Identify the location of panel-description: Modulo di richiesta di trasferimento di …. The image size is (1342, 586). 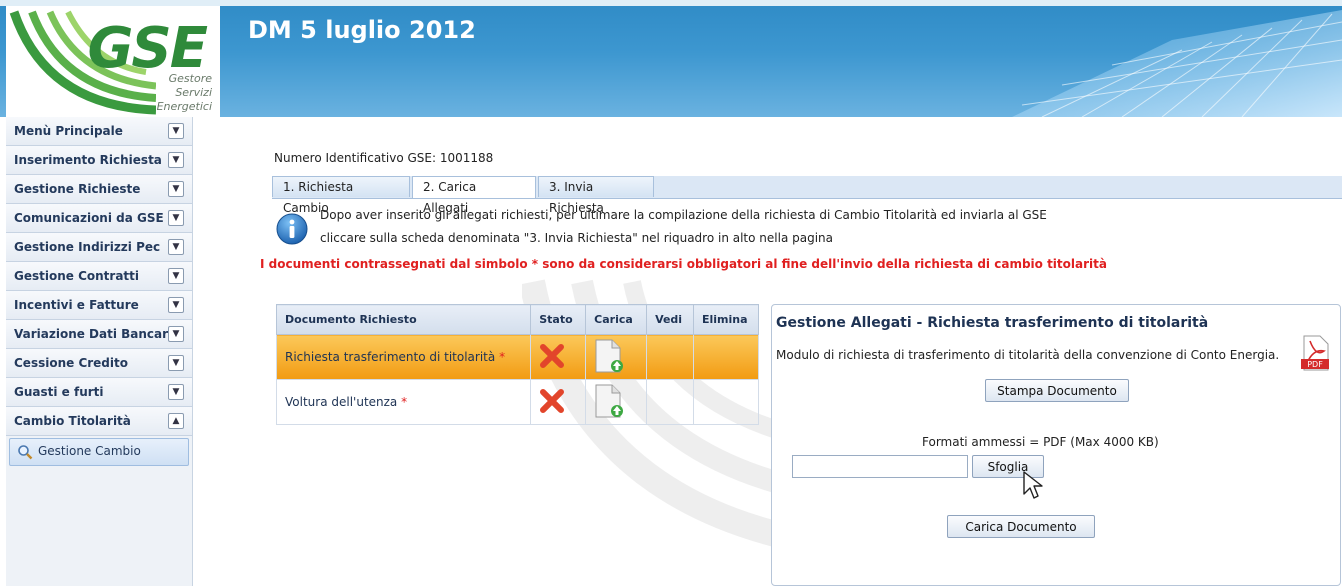
(1028, 355).